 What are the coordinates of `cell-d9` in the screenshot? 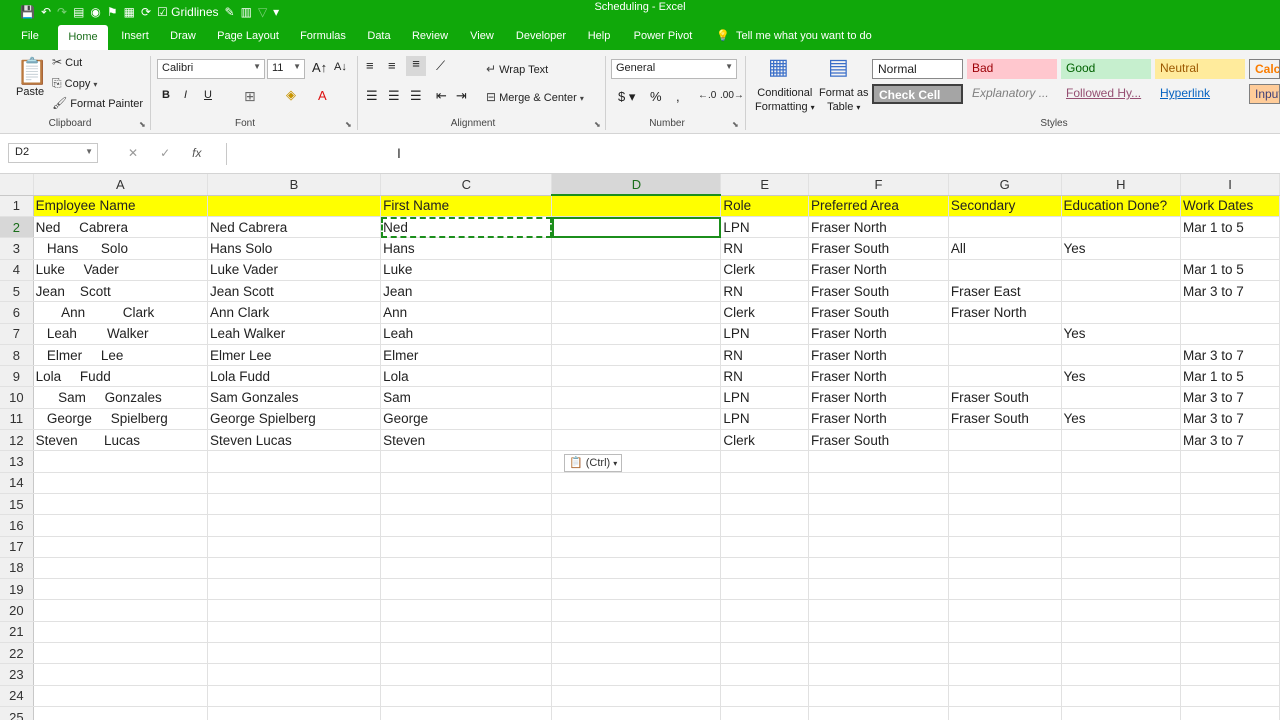 It's located at (636, 376).